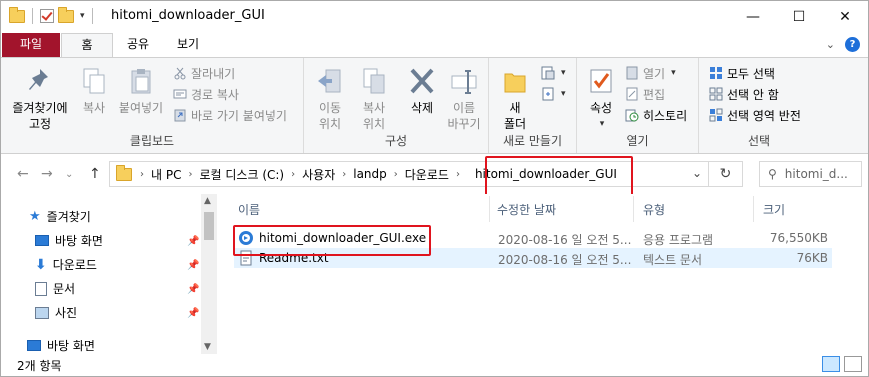  What do you see at coordinates (725, 174) in the screenshot?
I see `refresh-icon: ↻` at bounding box center [725, 174].